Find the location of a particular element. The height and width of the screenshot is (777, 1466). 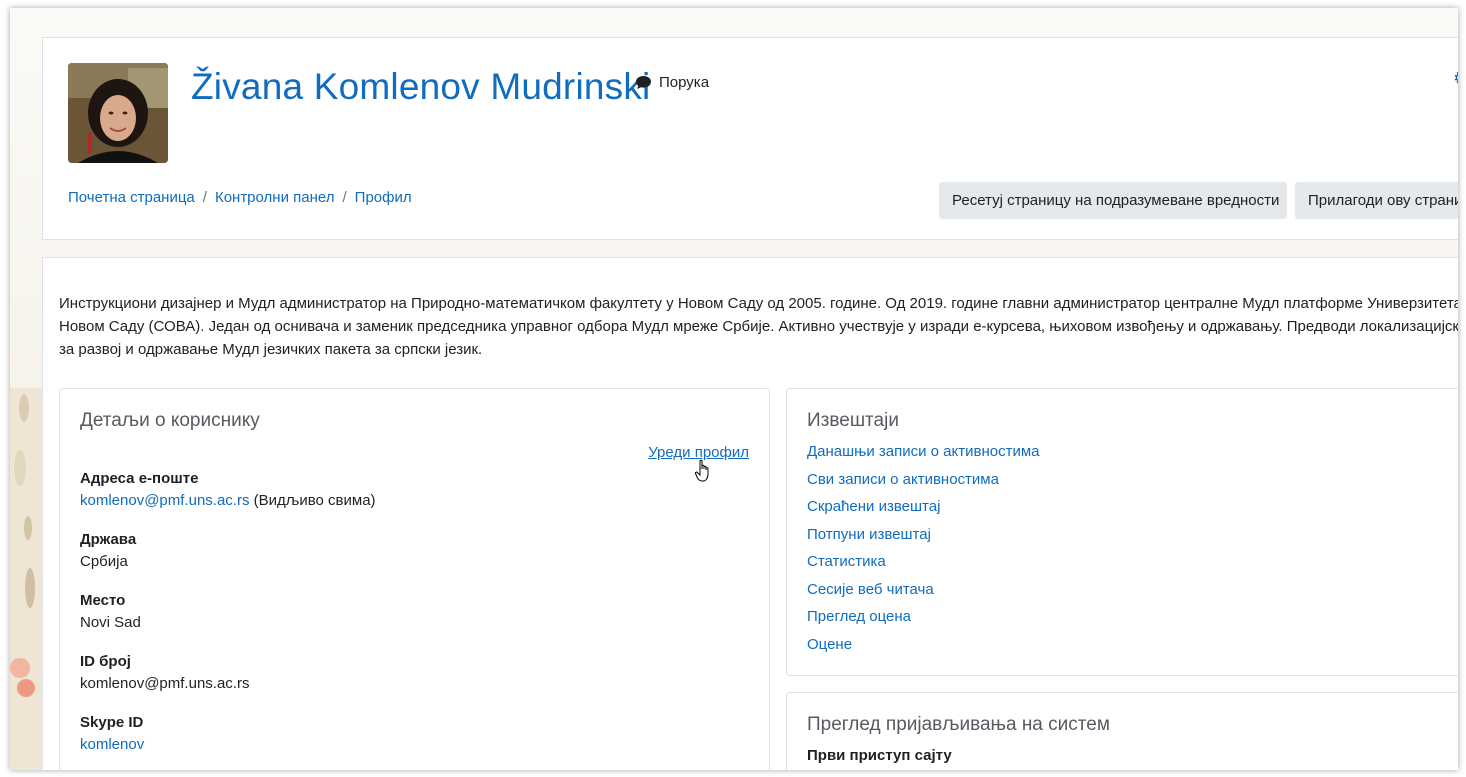

user-avatar is located at coordinates (118, 113).